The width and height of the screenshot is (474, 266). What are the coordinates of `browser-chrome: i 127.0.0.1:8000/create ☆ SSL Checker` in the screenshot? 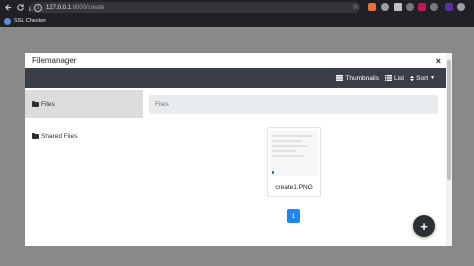 It's located at (237, 13).